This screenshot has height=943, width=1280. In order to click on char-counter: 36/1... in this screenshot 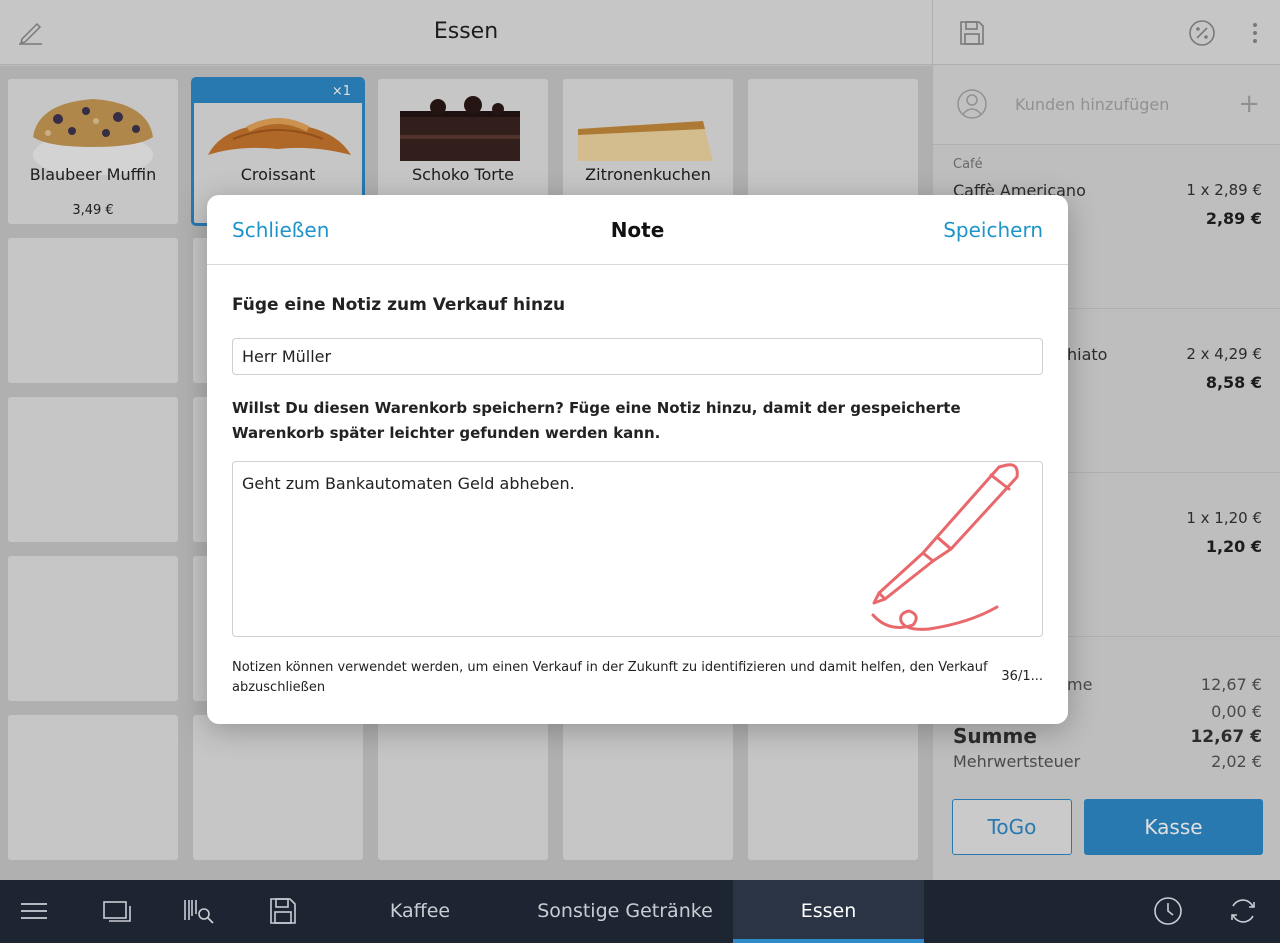, I will do `click(1022, 676)`.